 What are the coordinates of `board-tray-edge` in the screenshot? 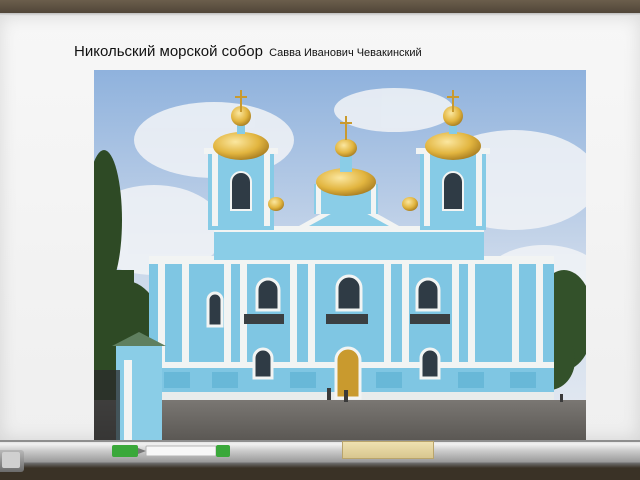 It's located at (320, 441).